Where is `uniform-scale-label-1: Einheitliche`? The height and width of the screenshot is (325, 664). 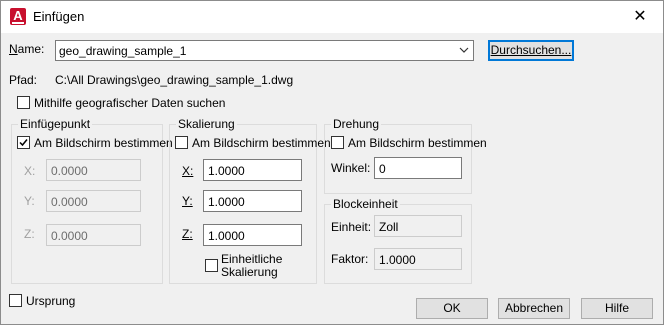
uniform-scale-label-1: Einheitliche is located at coordinates (252, 259).